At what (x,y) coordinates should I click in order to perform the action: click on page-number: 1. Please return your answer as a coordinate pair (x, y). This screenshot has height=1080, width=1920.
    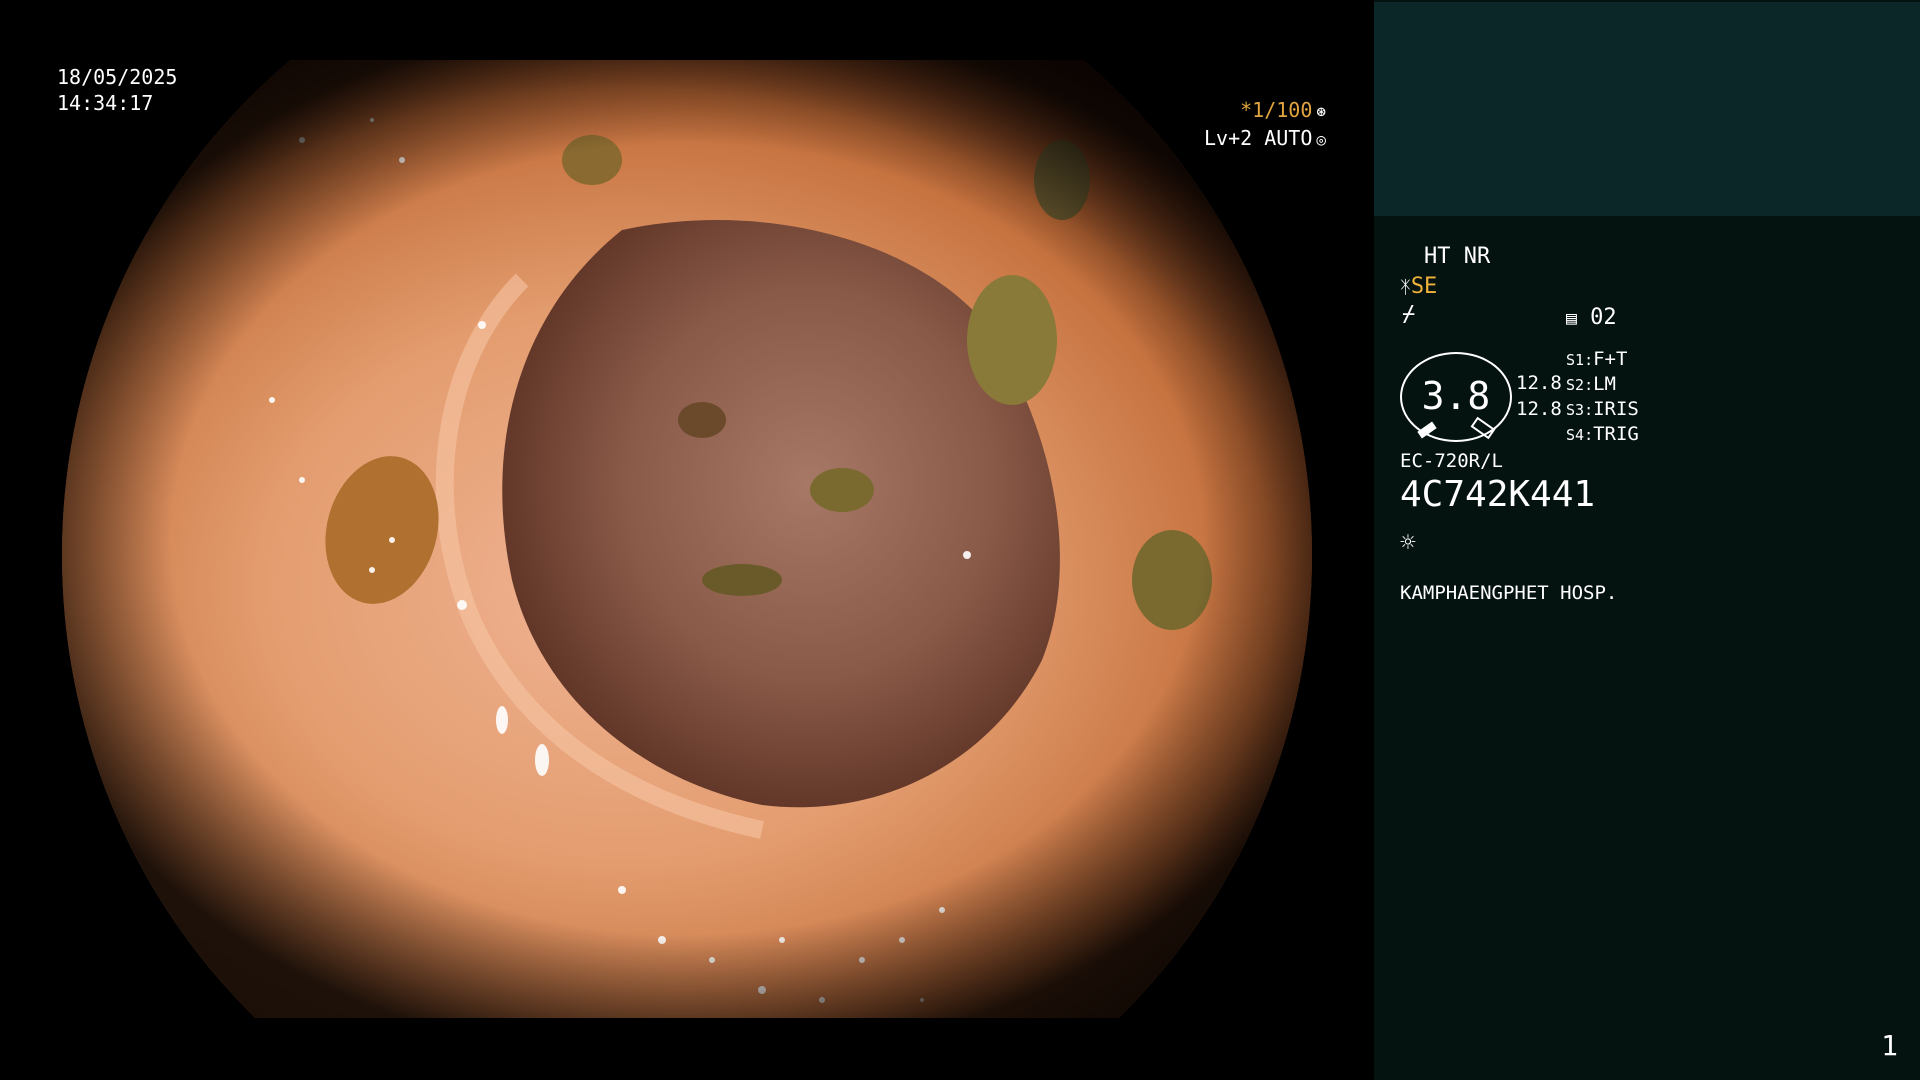
    Looking at the image, I should click on (1889, 1045).